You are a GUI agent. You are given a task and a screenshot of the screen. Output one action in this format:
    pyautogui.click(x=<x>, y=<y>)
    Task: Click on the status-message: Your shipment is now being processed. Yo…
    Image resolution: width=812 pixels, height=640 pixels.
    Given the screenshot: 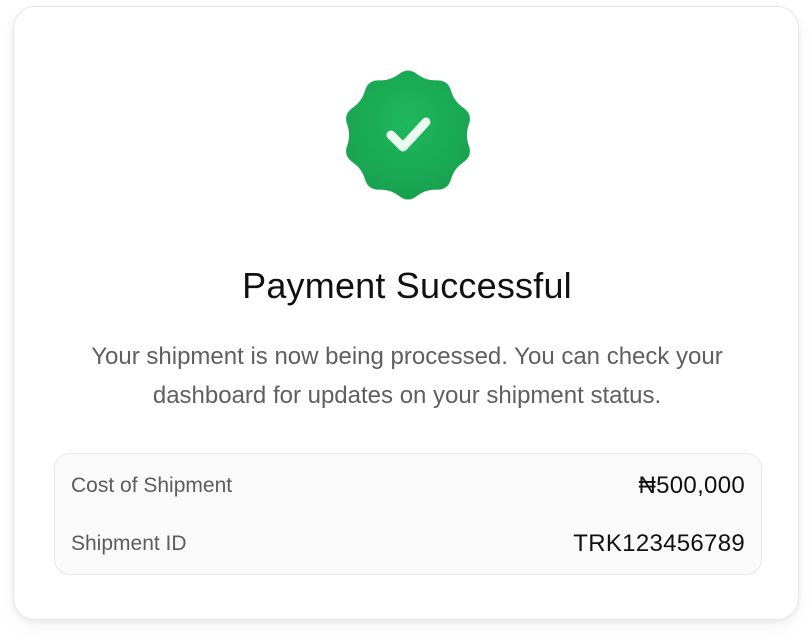 What is the action you would take?
    pyautogui.click(x=407, y=376)
    